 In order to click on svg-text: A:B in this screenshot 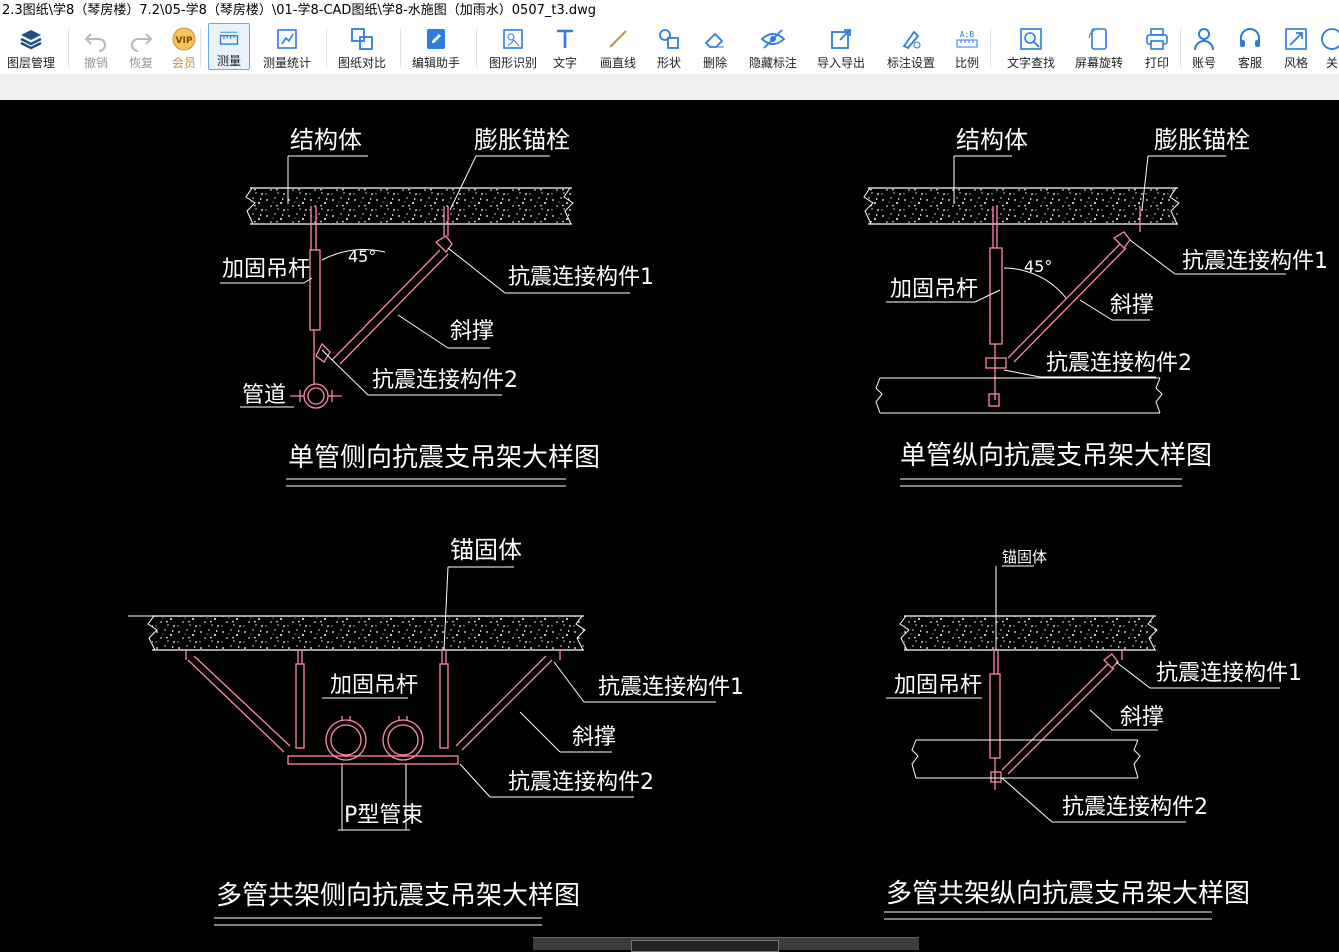, I will do `click(967, 34)`.